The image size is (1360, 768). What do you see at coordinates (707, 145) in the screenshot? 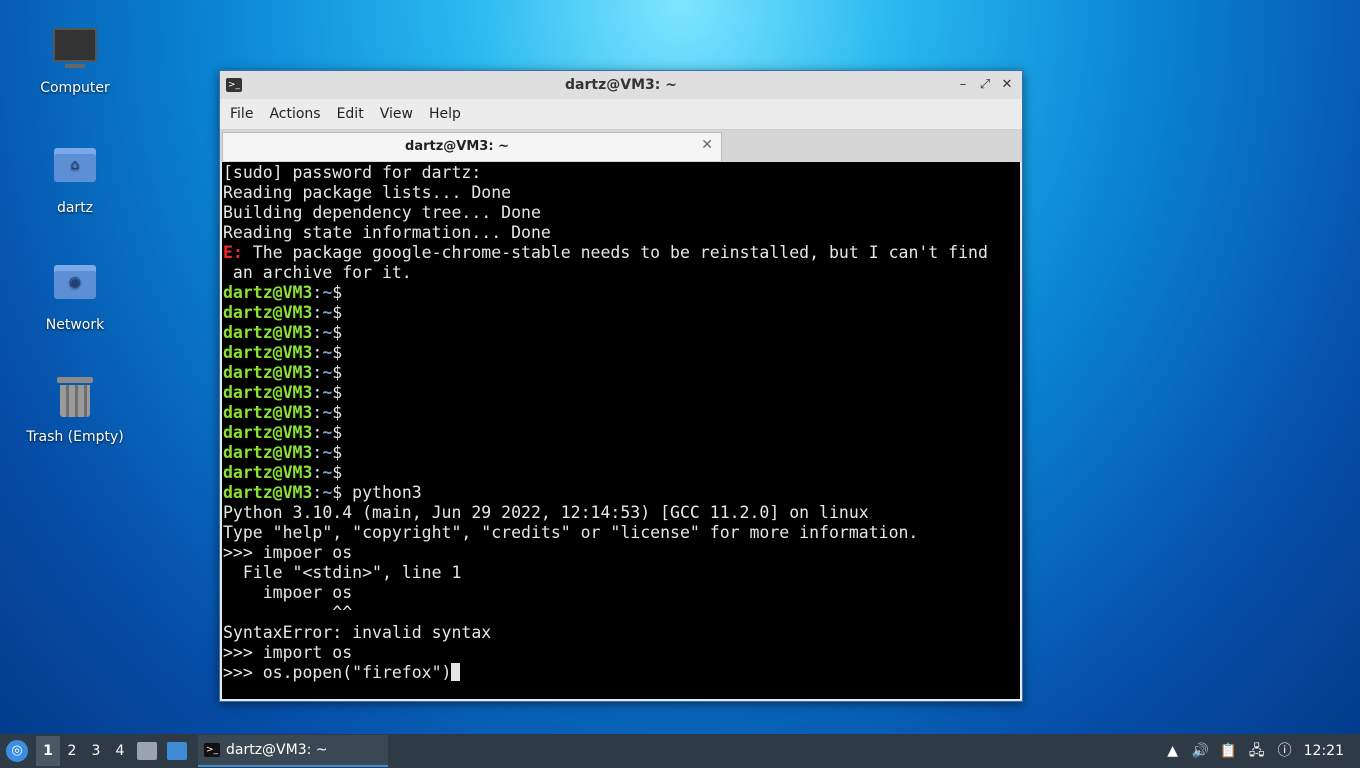
I see `tab-close-icon: ✕` at bounding box center [707, 145].